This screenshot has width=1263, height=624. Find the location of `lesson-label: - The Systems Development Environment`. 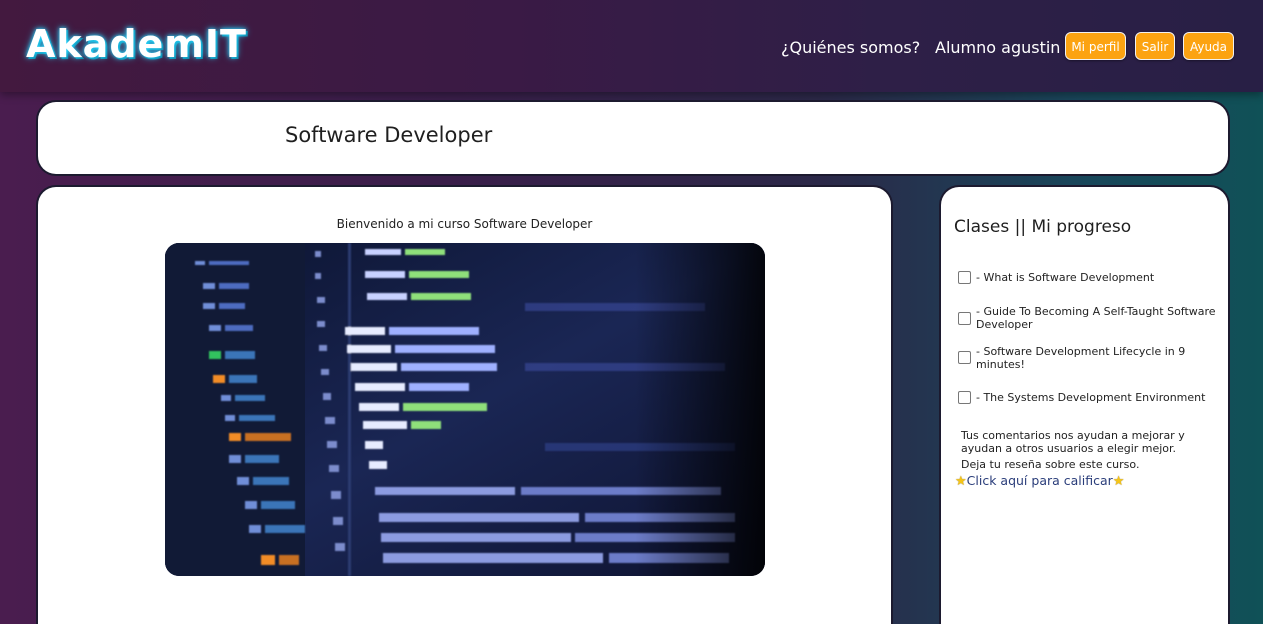

lesson-label: - The Systems Development Environment is located at coordinates (1091, 397).